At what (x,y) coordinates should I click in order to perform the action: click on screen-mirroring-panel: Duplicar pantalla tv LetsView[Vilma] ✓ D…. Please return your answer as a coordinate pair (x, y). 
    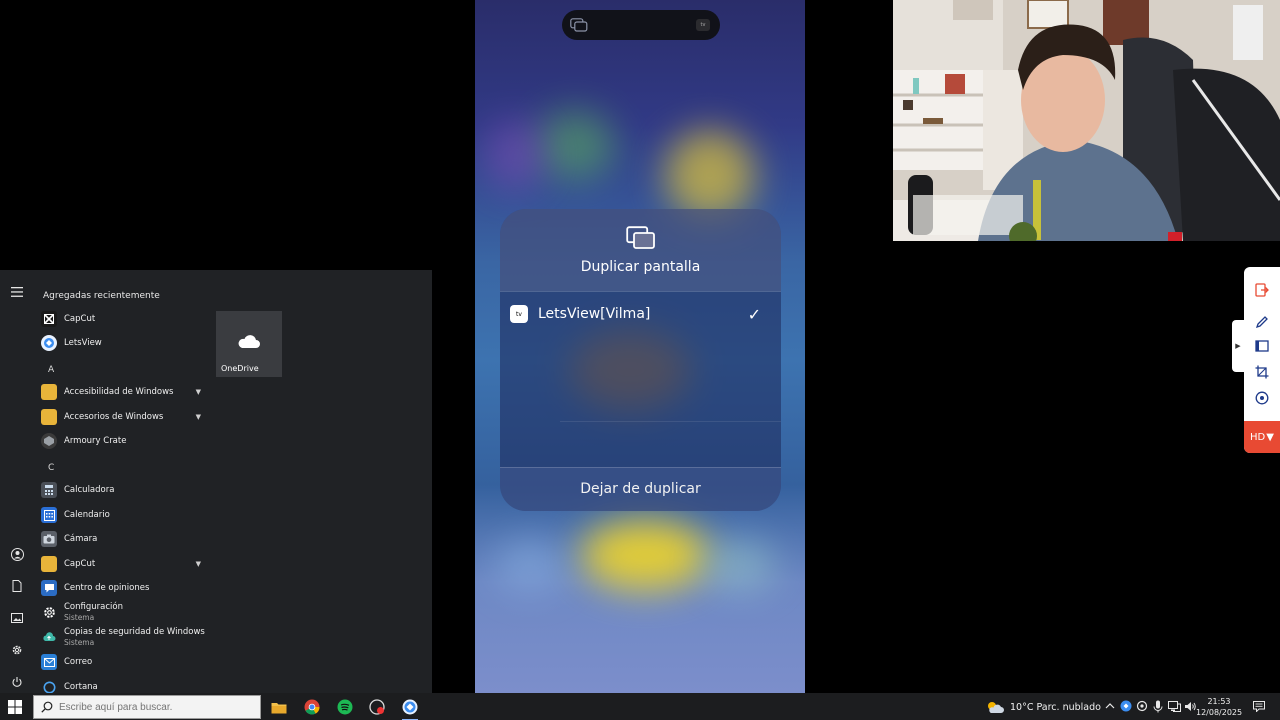
    Looking at the image, I should click on (640, 360).